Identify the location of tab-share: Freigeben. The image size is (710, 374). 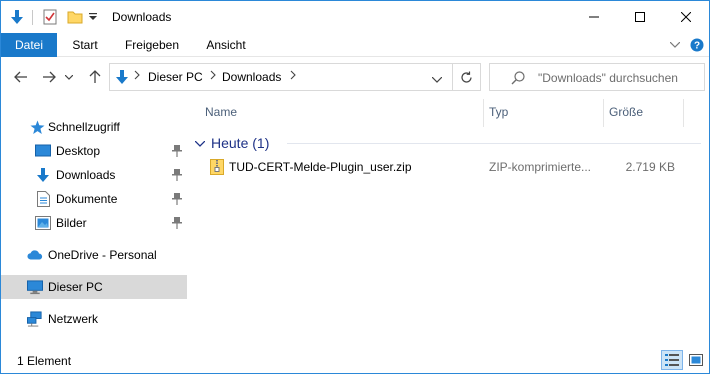
(152, 45).